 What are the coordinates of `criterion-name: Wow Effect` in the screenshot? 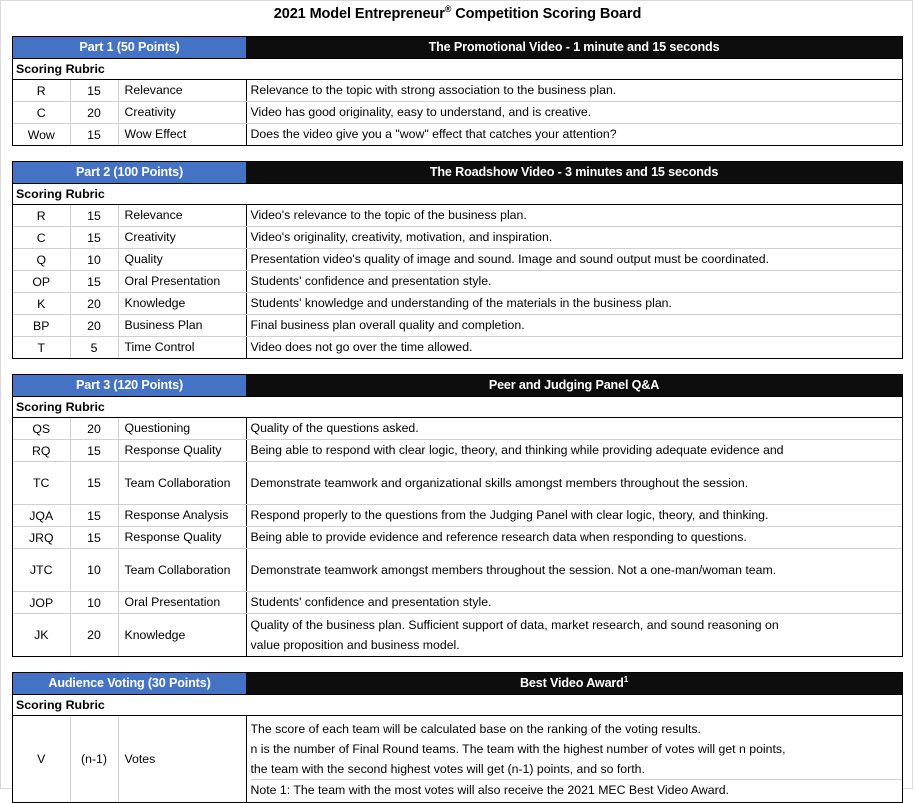 It's located at (182, 134).